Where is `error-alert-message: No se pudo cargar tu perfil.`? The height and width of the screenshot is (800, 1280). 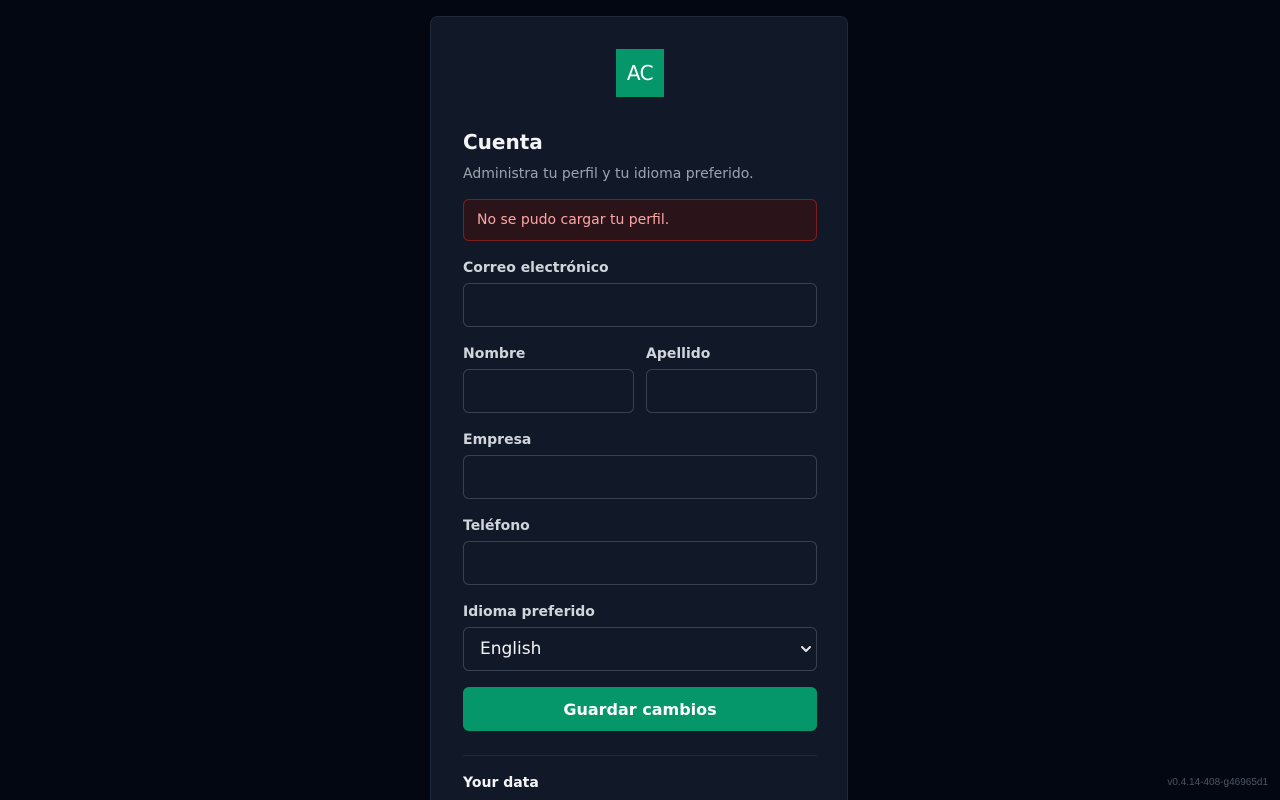
error-alert-message: No se pudo cargar tu perfil. is located at coordinates (573, 220).